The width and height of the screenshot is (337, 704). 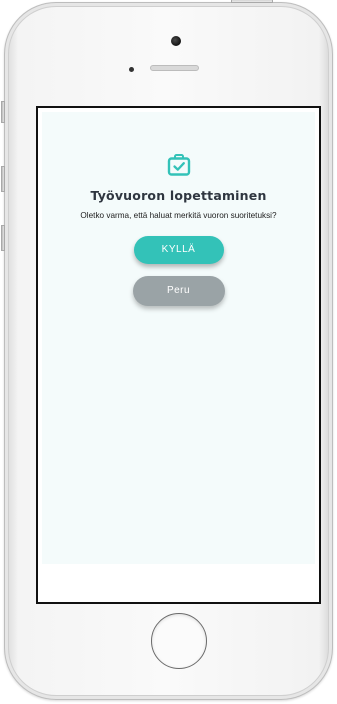 What do you see at coordinates (176, 41) in the screenshot?
I see `front-camera` at bounding box center [176, 41].